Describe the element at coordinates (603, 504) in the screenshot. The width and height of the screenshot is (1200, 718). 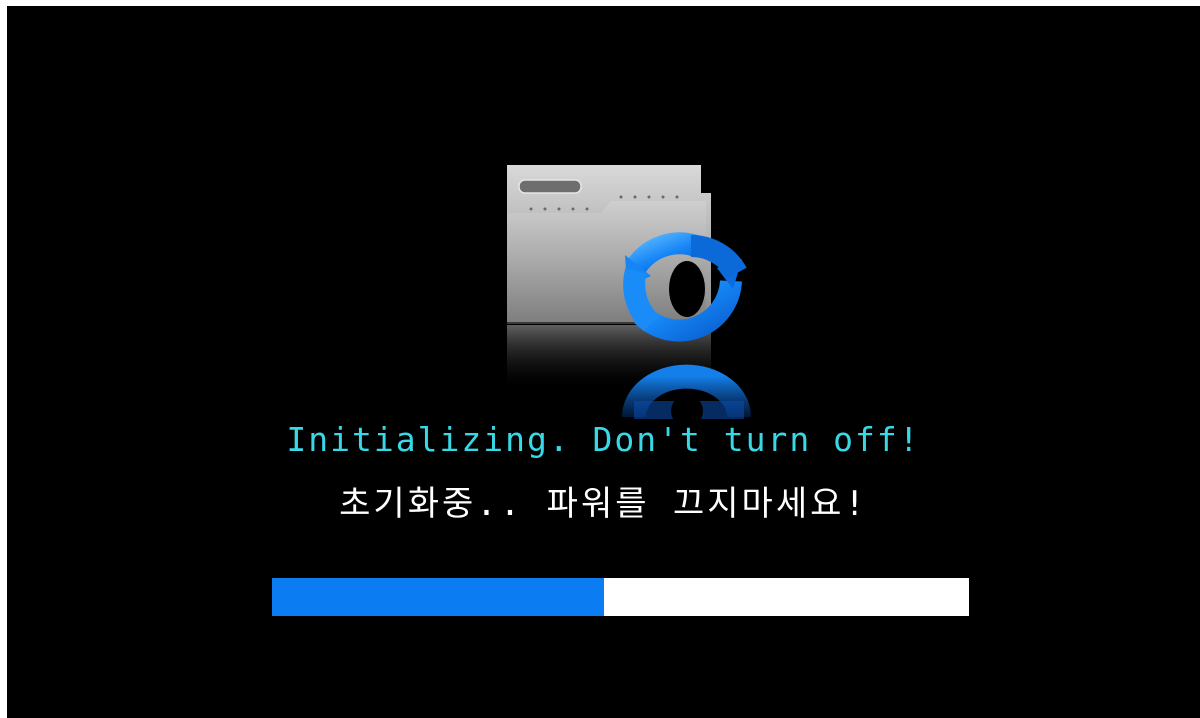
I see `status-message-ko: 초기화중.. 파워를 끄지마세요!` at that location.